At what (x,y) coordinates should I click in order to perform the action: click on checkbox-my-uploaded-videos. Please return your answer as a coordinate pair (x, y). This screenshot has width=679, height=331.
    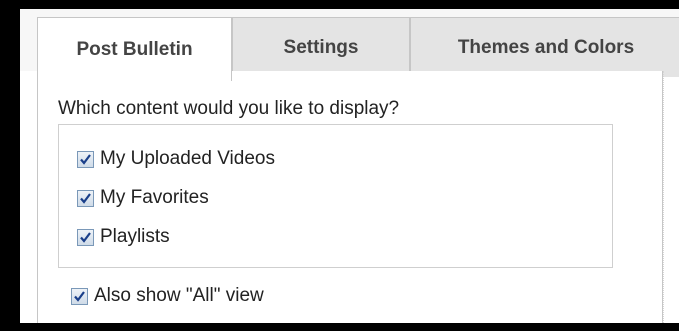
    Looking at the image, I should click on (85, 159).